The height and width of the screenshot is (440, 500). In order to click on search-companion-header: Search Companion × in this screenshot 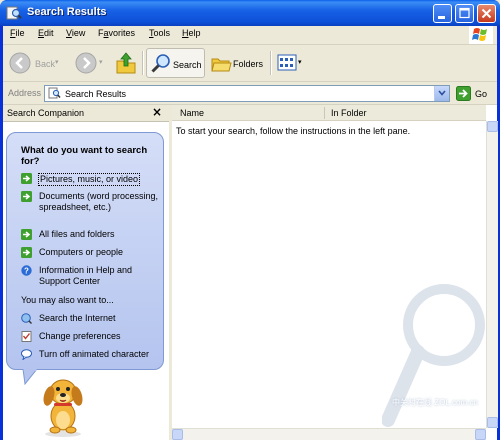, I will do `click(86, 113)`.